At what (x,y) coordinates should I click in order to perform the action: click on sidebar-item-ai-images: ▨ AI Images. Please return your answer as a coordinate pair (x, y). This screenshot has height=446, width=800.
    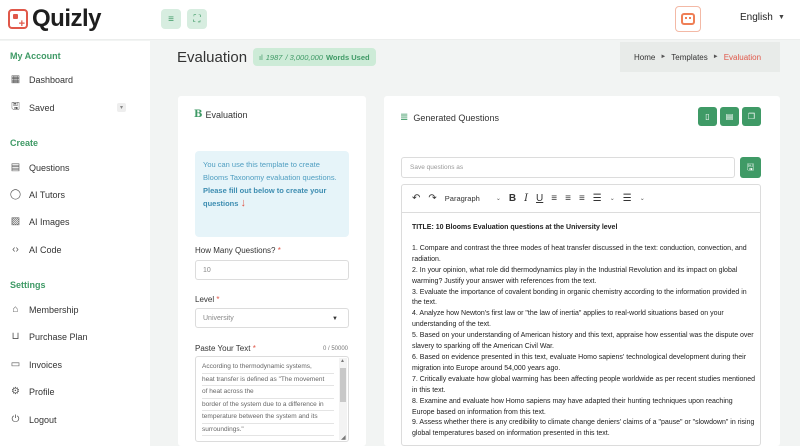
    Looking at the image, I should click on (75, 221).